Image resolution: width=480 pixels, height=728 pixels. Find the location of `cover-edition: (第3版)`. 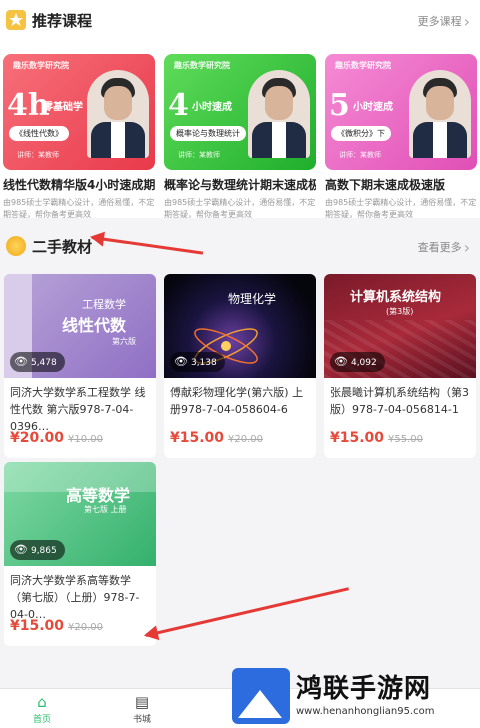

cover-edition: (第3版) is located at coordinates (400, 311).